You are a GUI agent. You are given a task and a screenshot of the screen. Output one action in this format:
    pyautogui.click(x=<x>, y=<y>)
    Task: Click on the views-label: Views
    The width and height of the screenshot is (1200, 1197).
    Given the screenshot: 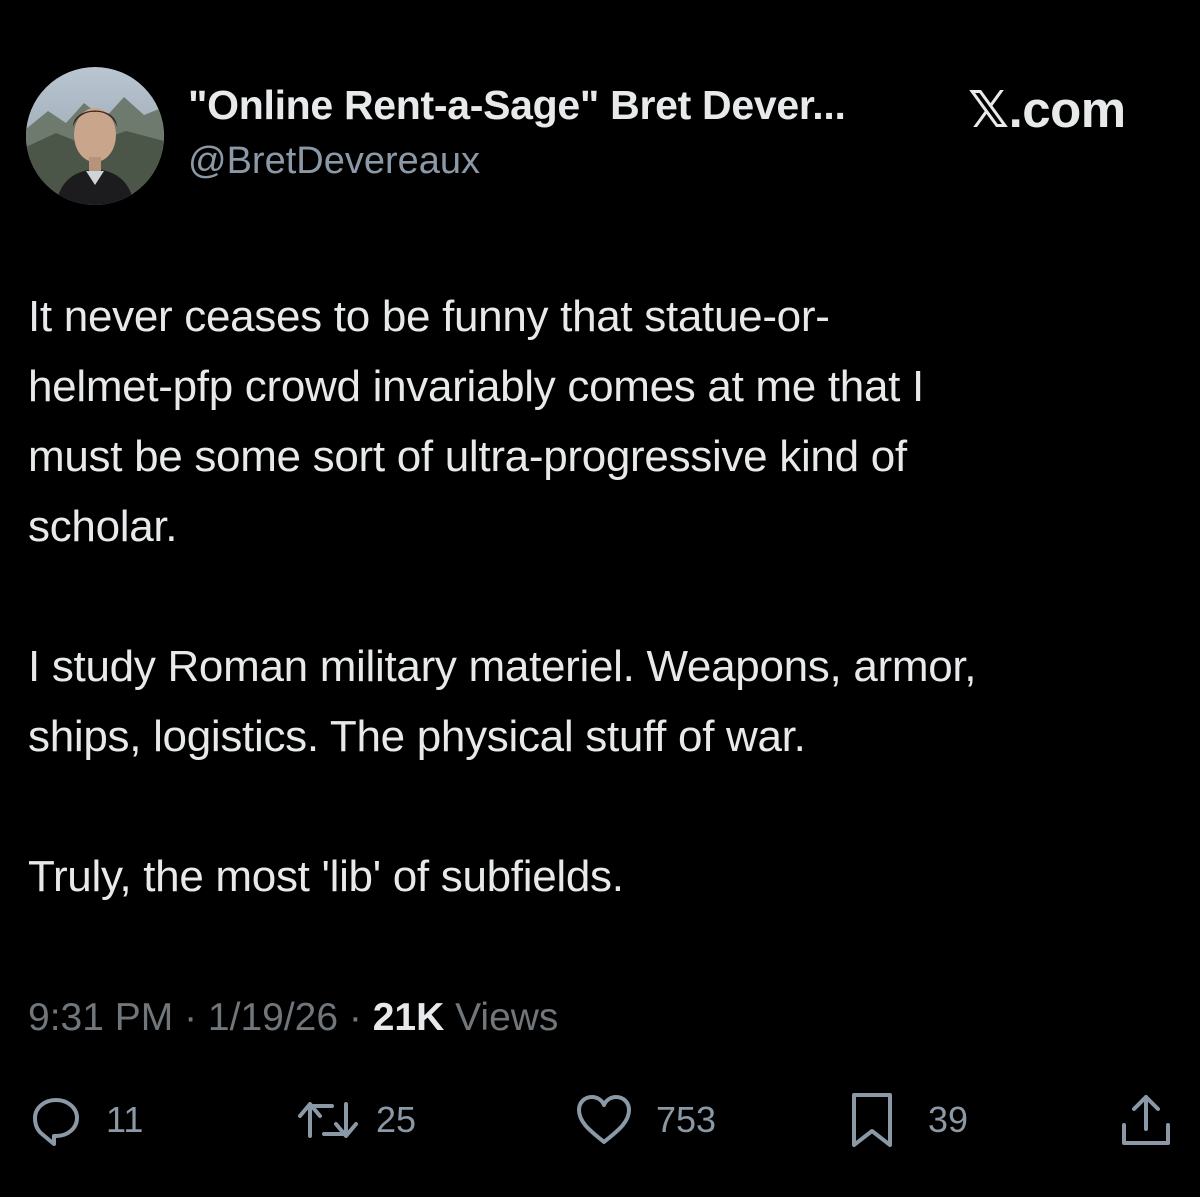 What is the action you would take?
    pyautogui.click(x=501, y=1017)
    